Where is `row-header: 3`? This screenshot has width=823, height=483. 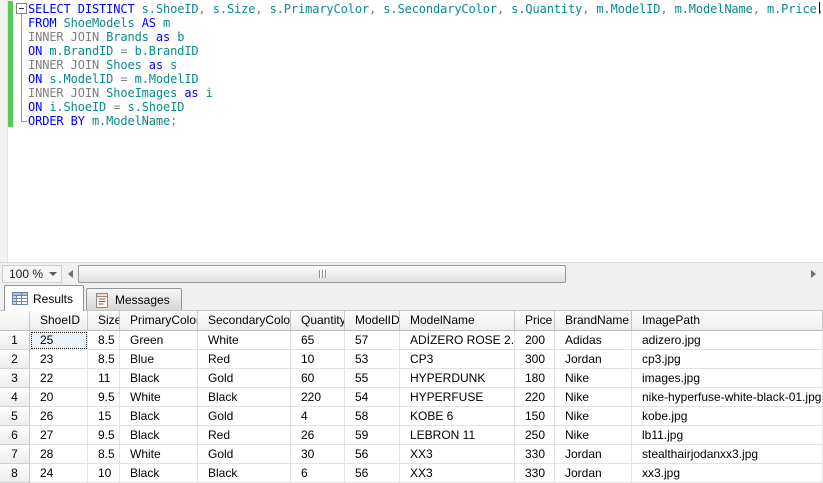 row-header: 3 is located at coordinates (15, 378).